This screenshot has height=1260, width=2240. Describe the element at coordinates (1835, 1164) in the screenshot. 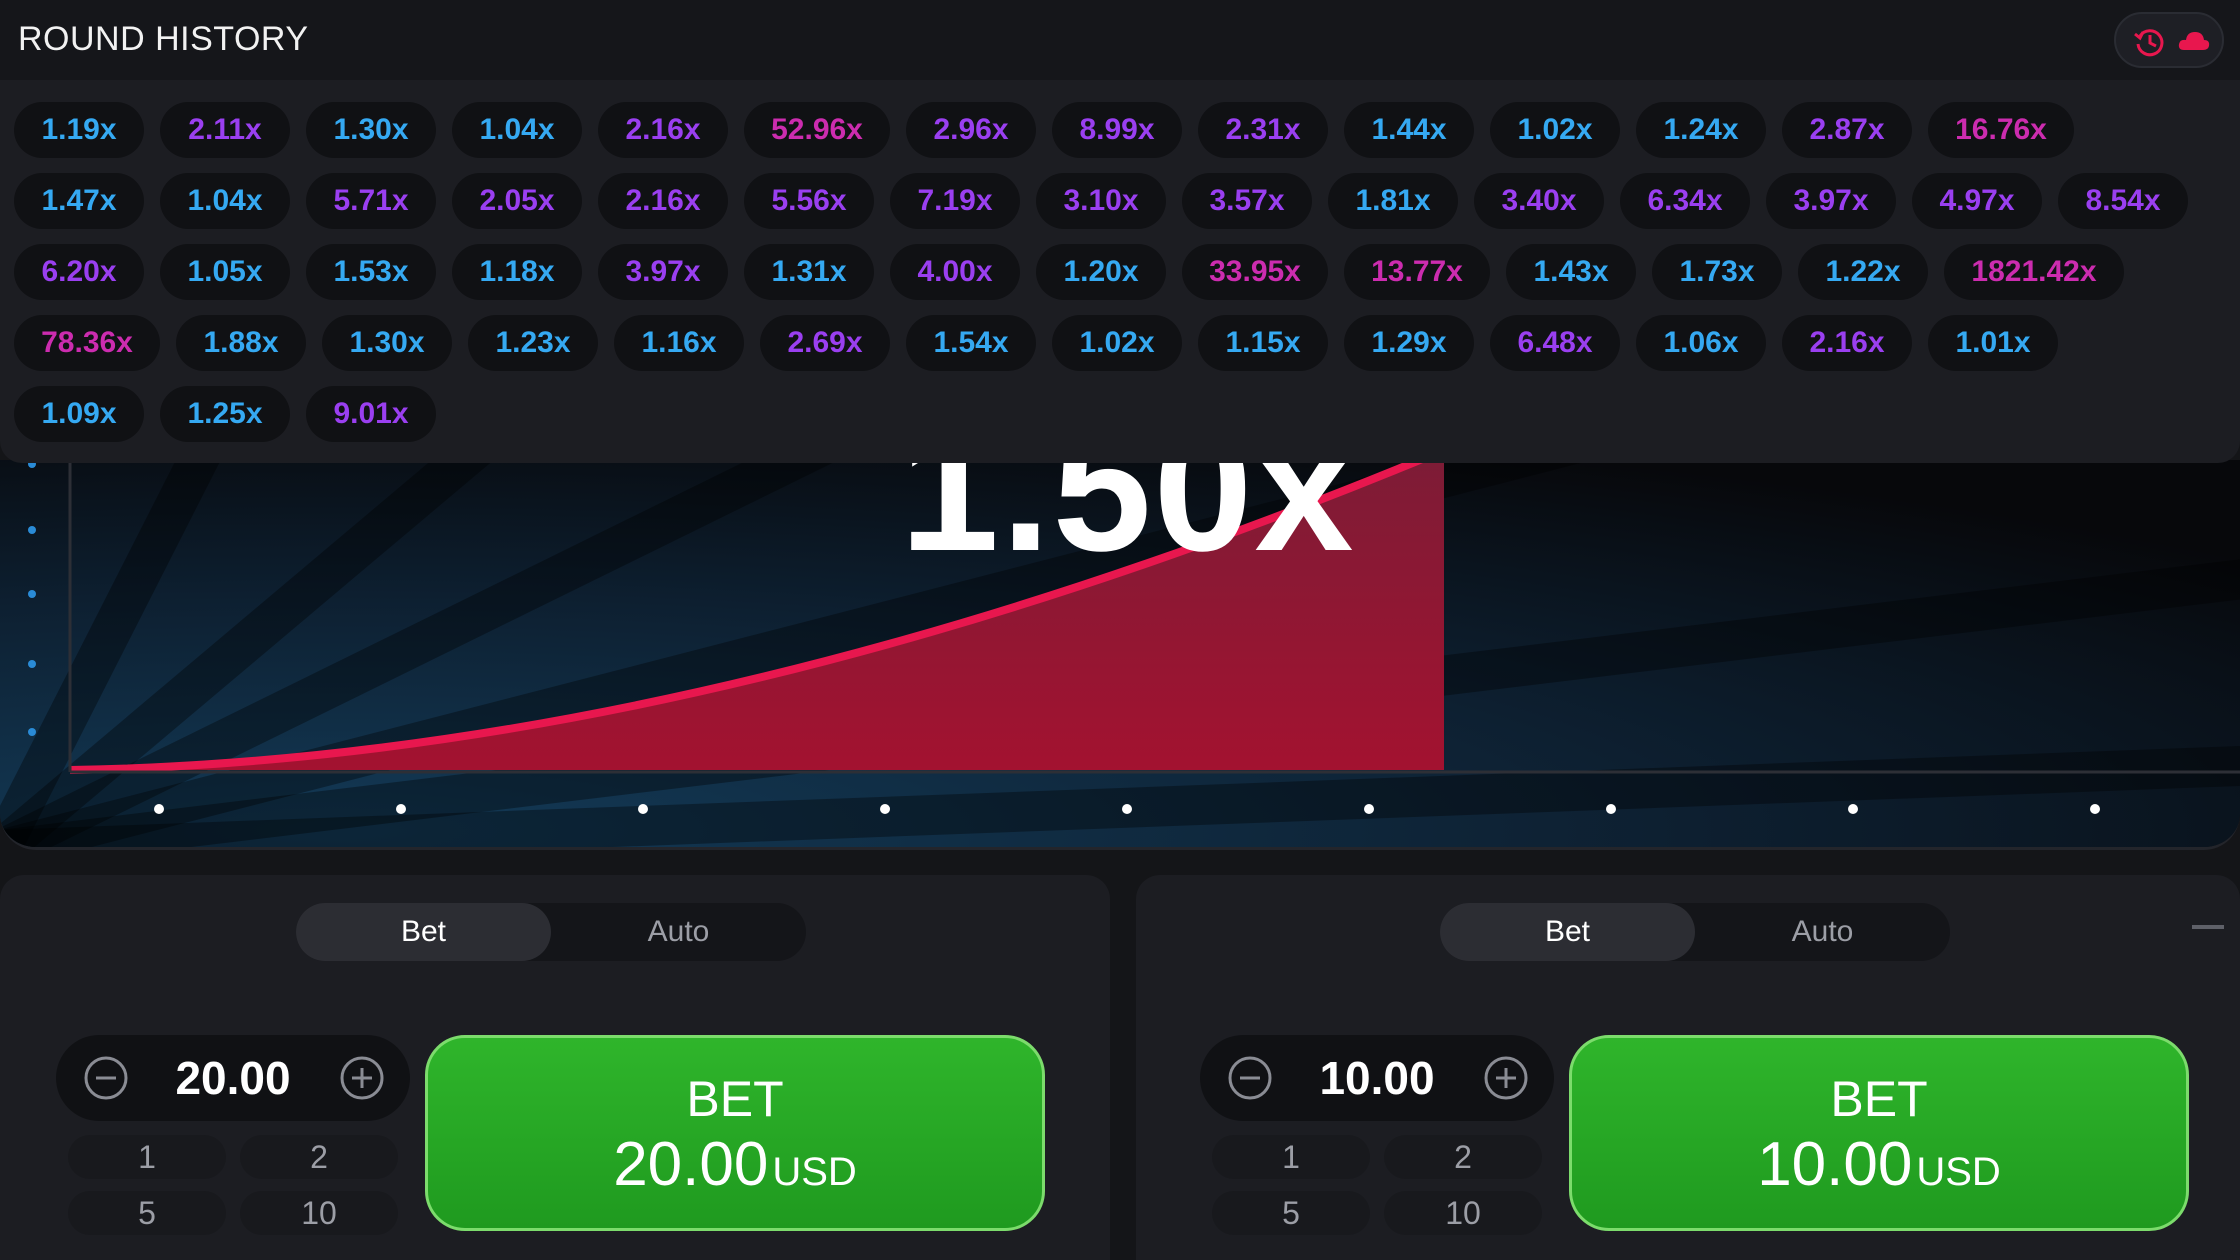

I see `bet-button-amount: 10.00` at that location.